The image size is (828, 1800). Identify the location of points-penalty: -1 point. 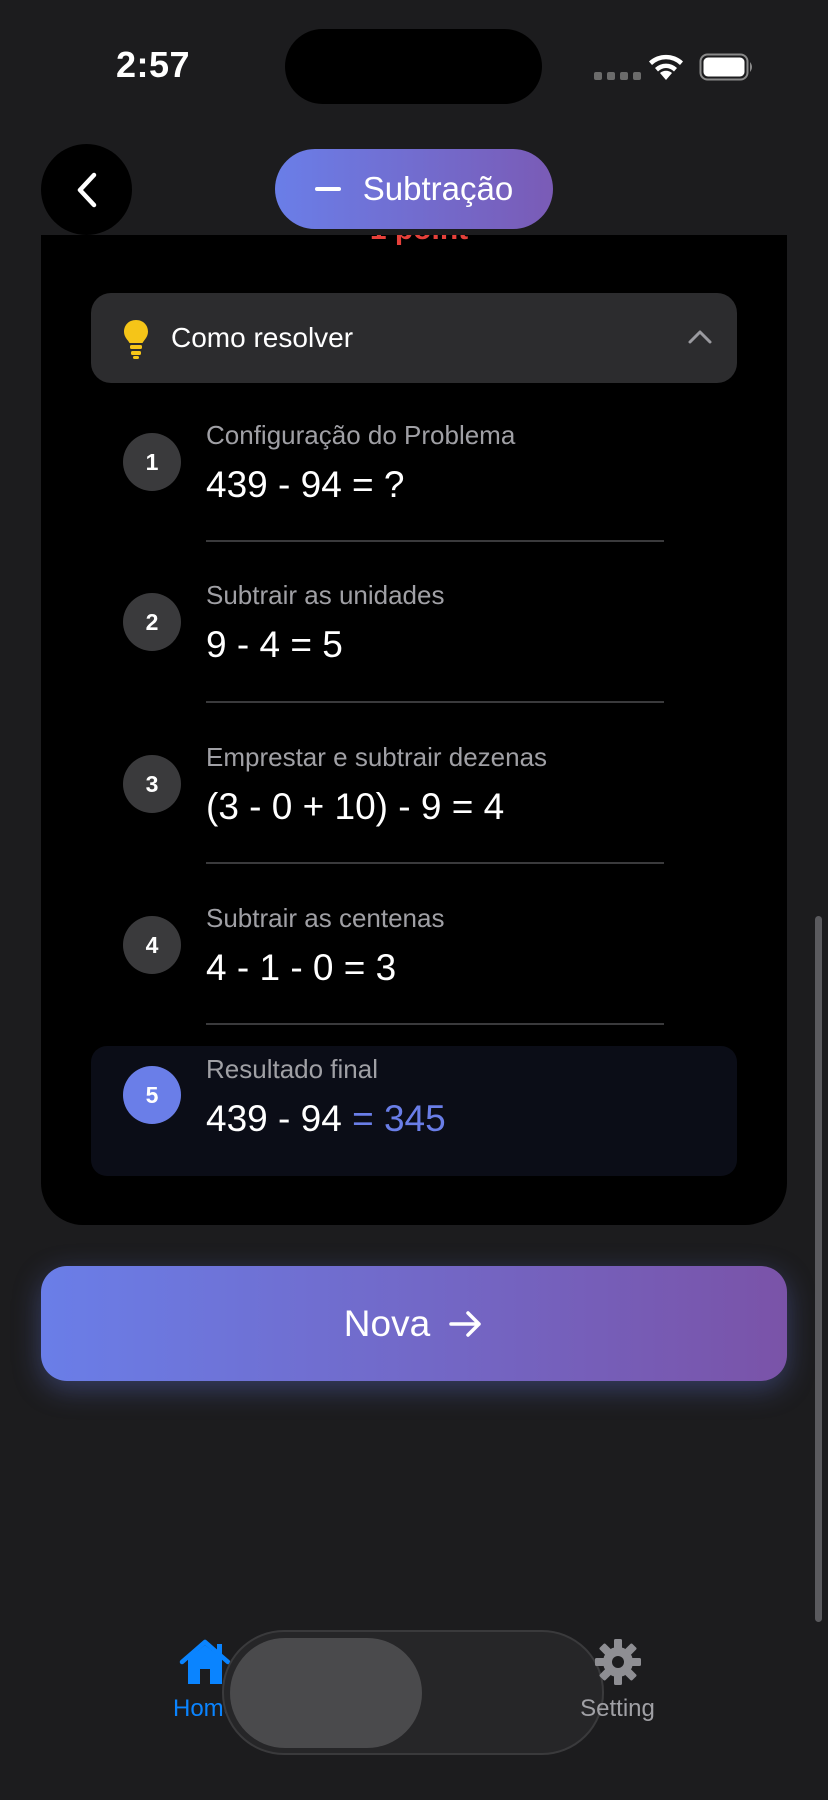
(414, 241).